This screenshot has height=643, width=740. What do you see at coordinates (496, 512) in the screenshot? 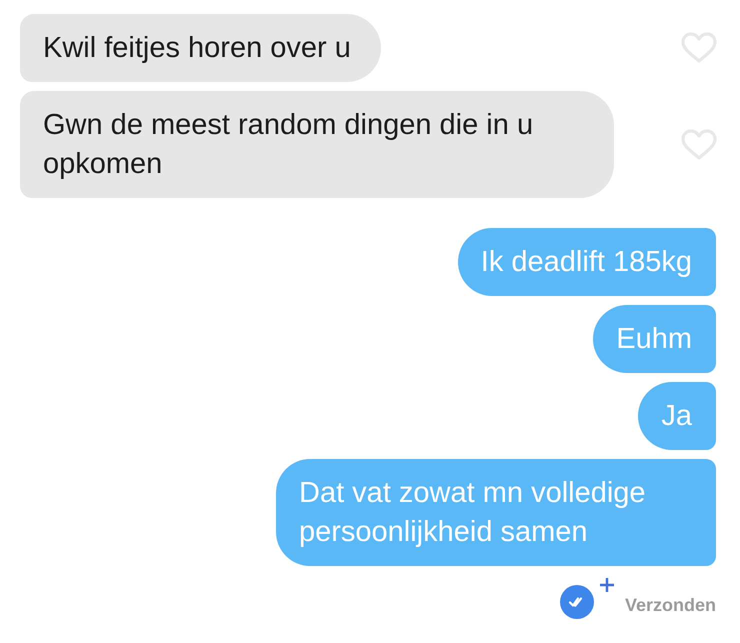
I see `sent-message-bubble: Dat vat zowat mn volledige persoonlijkheid samen` at bounding box center [496, 512].